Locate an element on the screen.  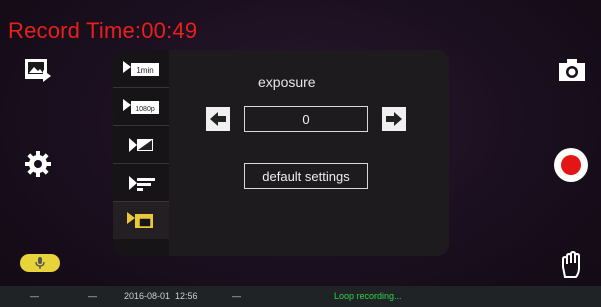
status-dash-3: — is located at coordinates (236, 296).